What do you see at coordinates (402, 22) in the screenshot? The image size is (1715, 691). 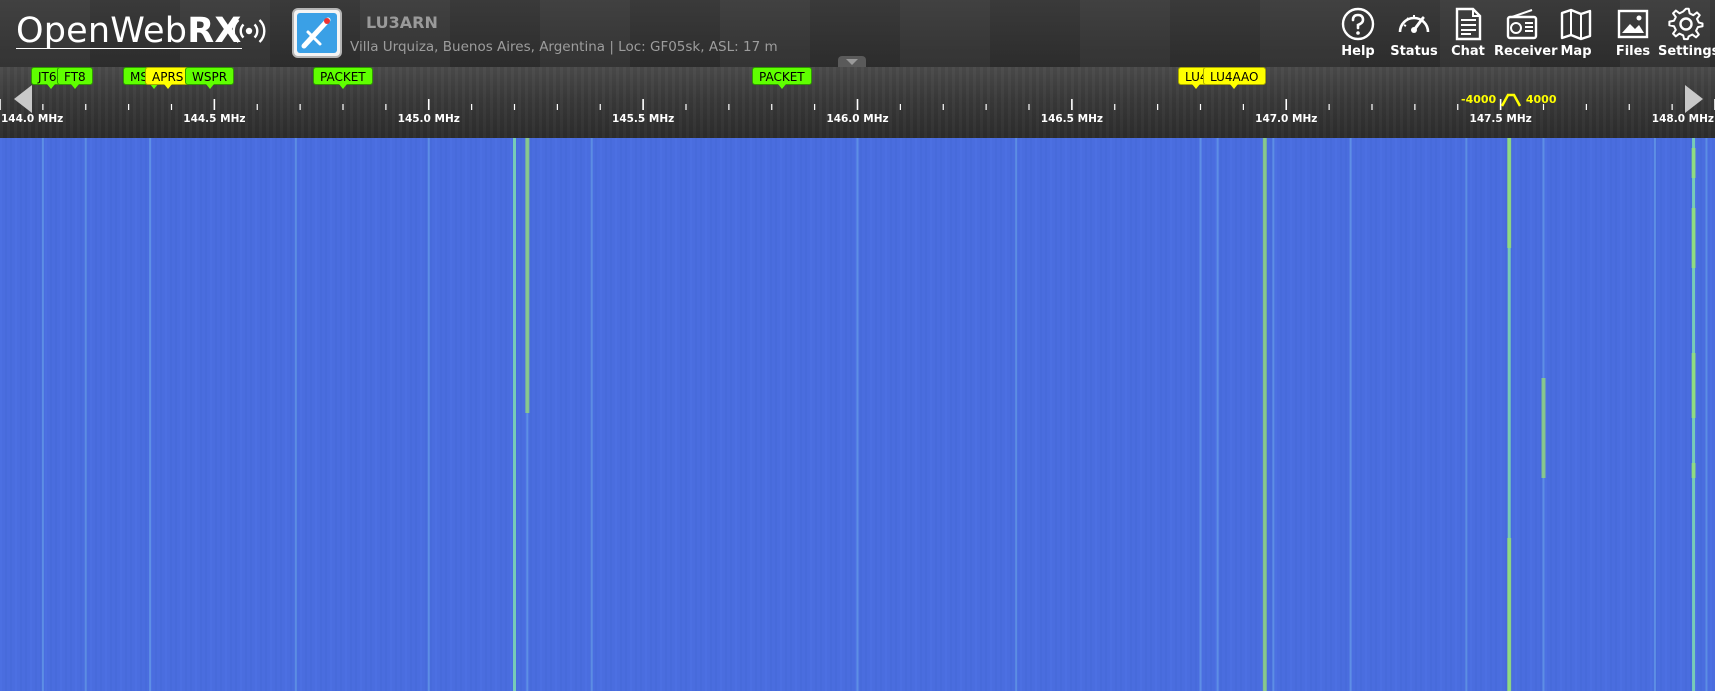 I see `receiver-name: LU3ARN` at bounding box center [402, 22].